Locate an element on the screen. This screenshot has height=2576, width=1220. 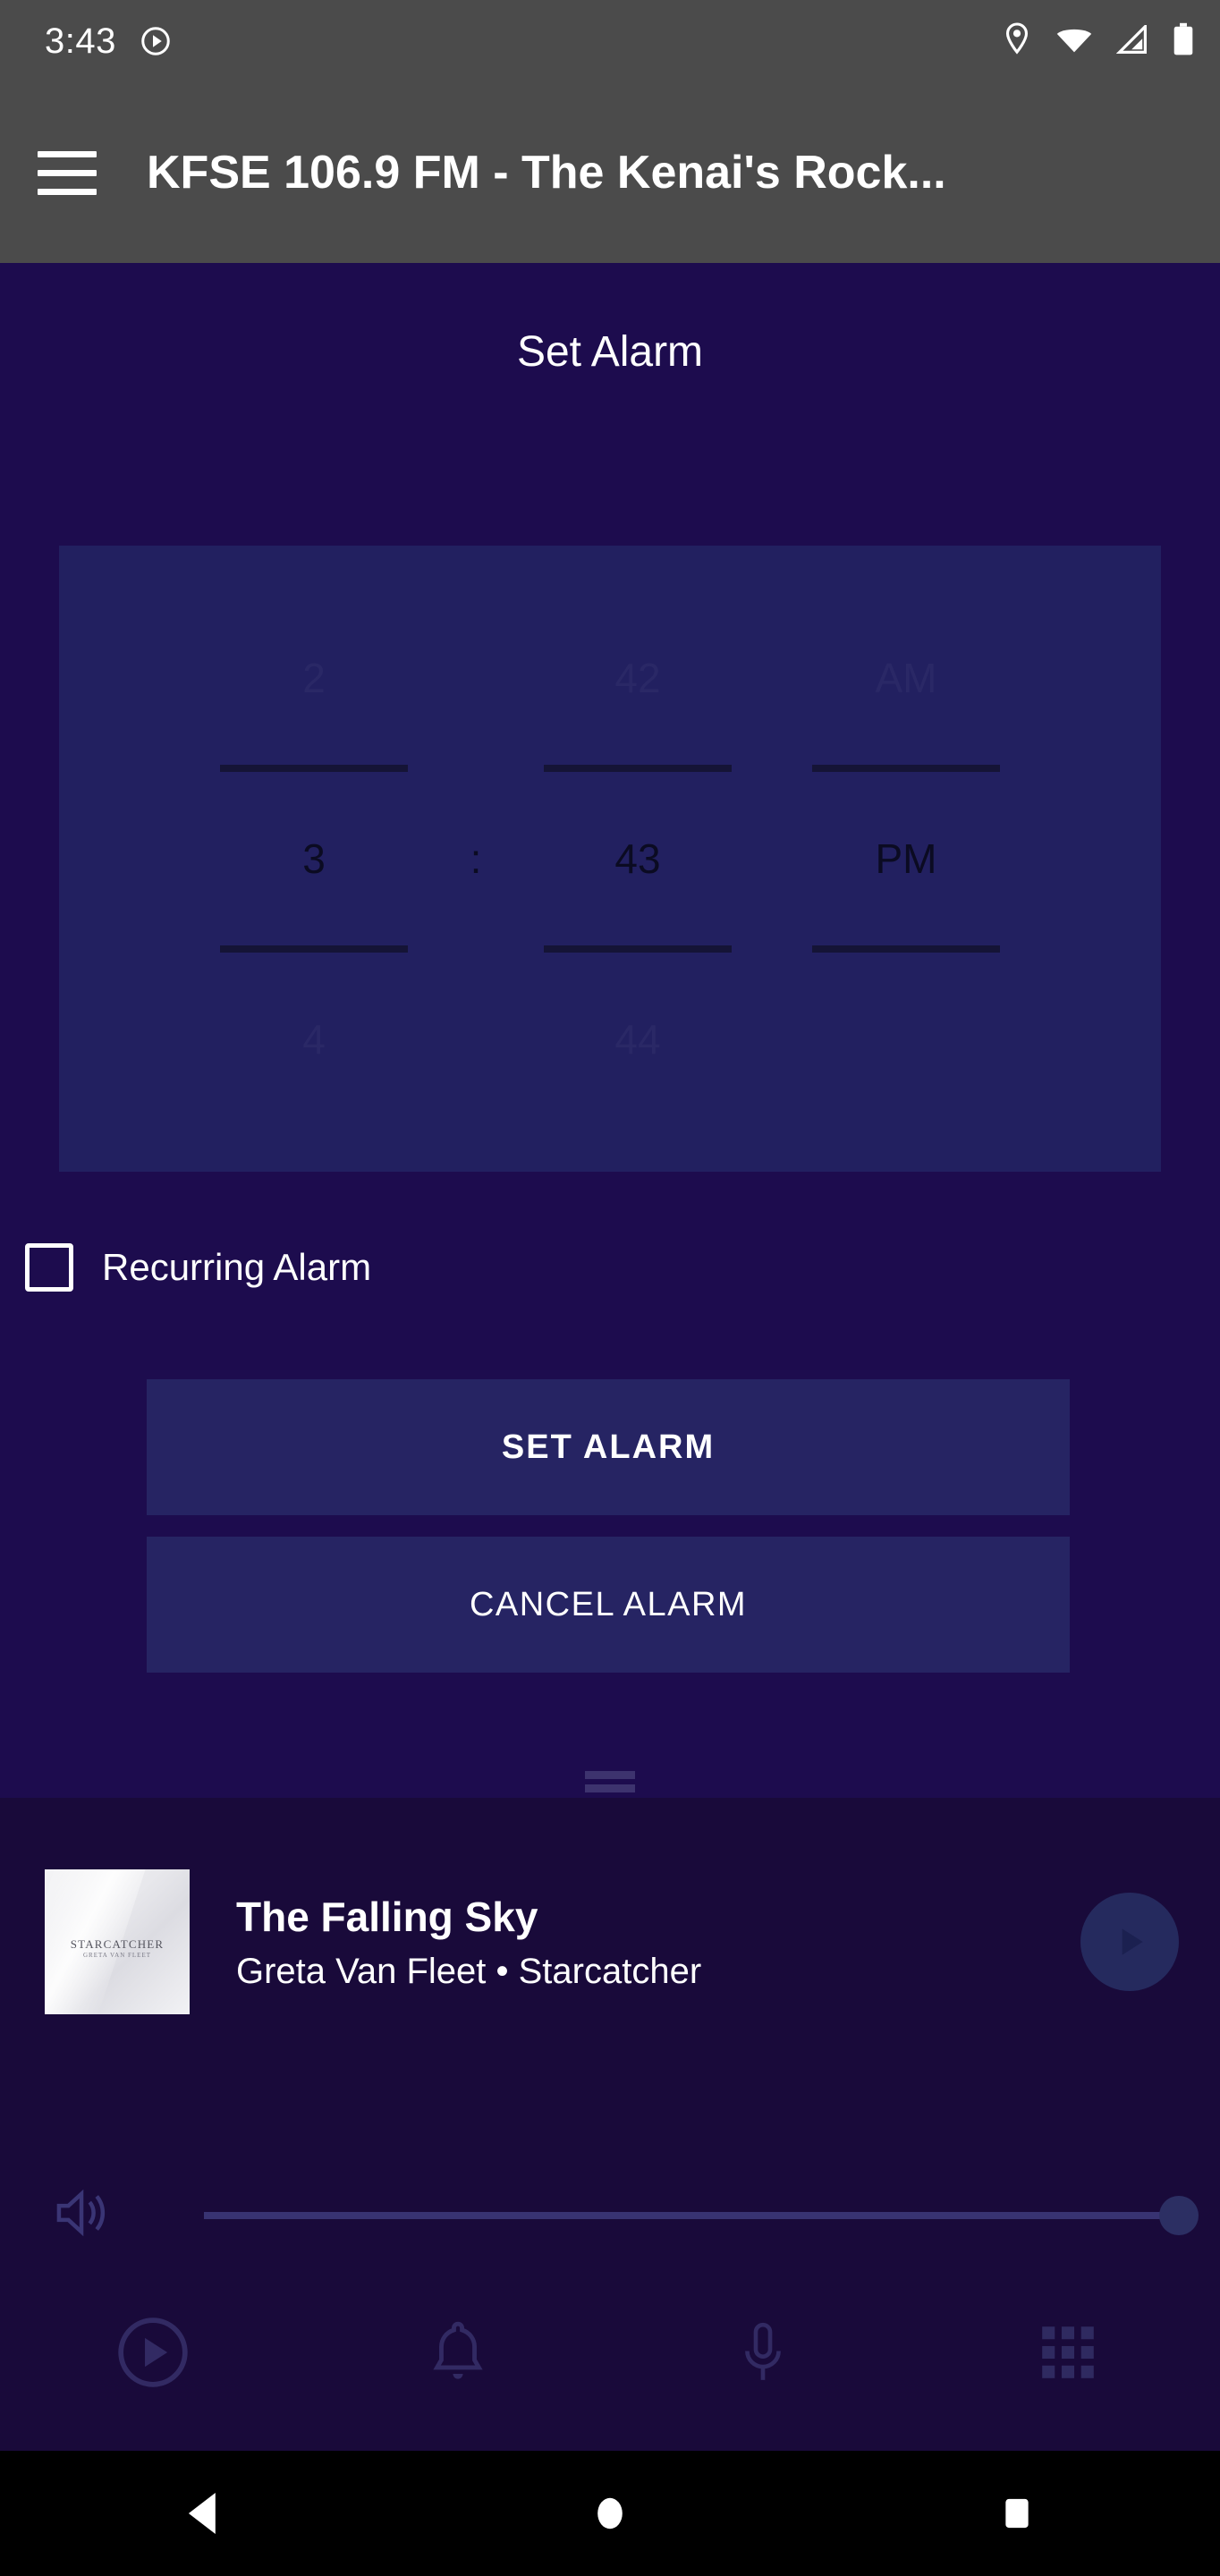
android-nav-bar is located at coordinates (610, 2513).